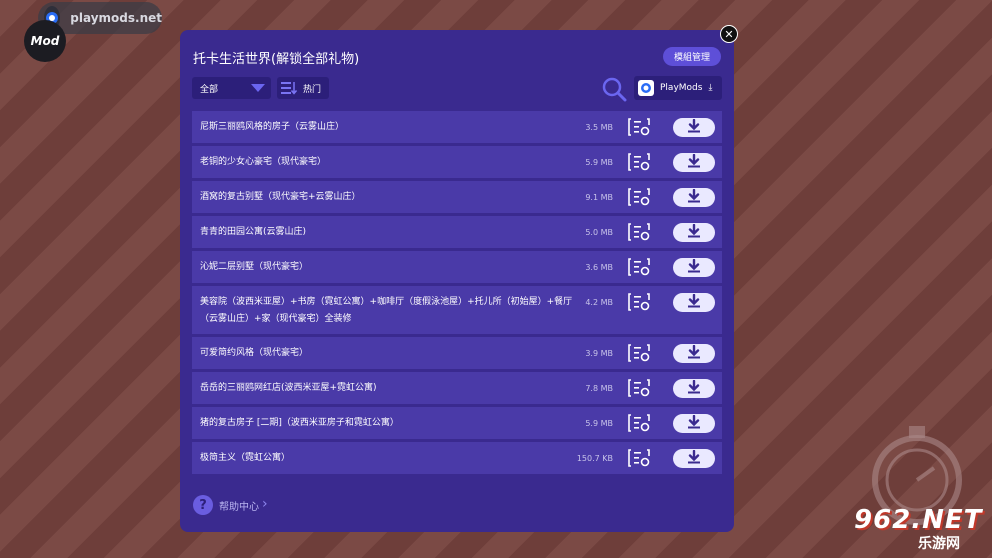  Describe the element at coordinates (599, 302) in the screenshot. I see `mod-size: 4.2 MB` at that location.